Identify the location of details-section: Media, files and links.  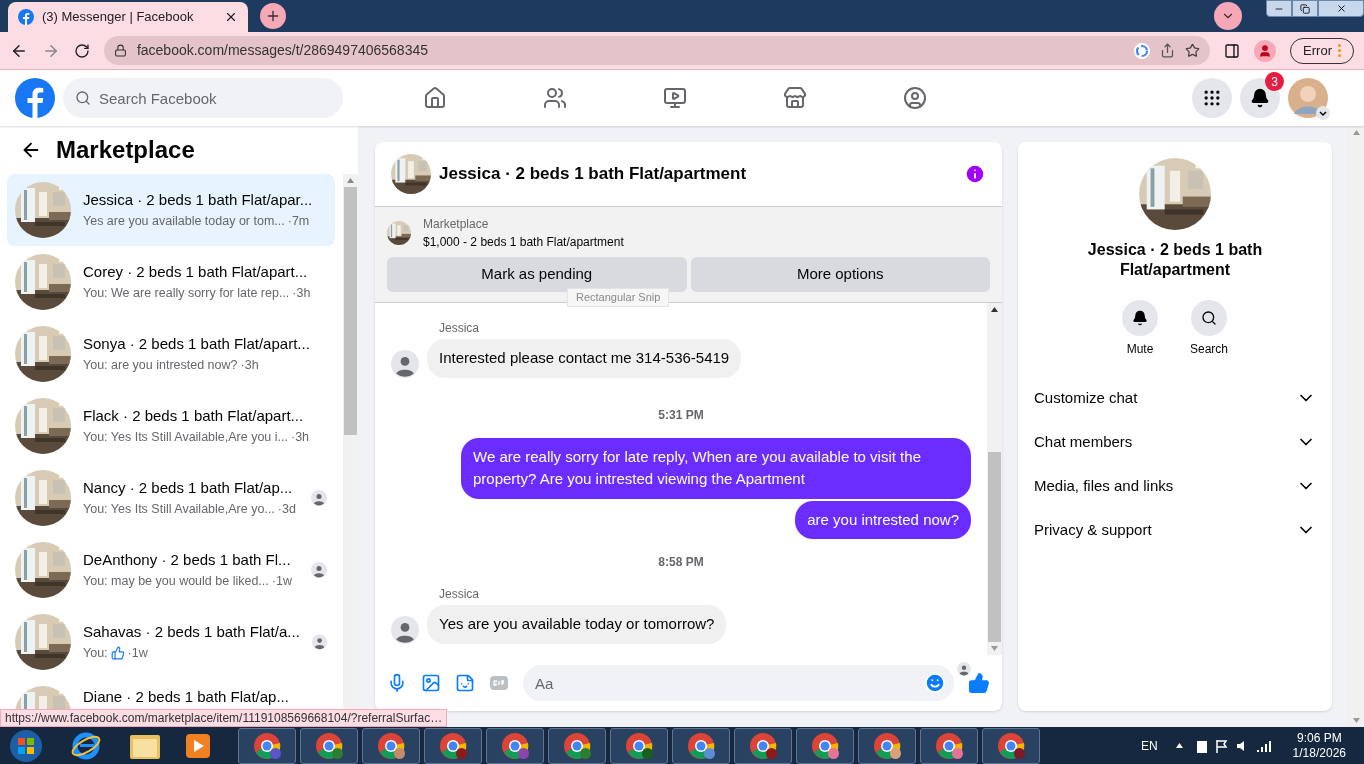
(1175, 486).